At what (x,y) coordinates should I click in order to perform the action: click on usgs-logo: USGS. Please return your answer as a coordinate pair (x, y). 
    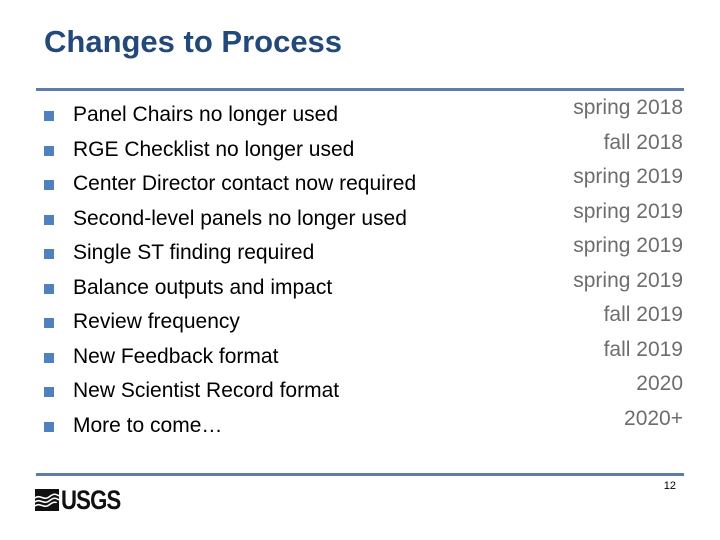
    Looking at the image, I should click on (84, 500).